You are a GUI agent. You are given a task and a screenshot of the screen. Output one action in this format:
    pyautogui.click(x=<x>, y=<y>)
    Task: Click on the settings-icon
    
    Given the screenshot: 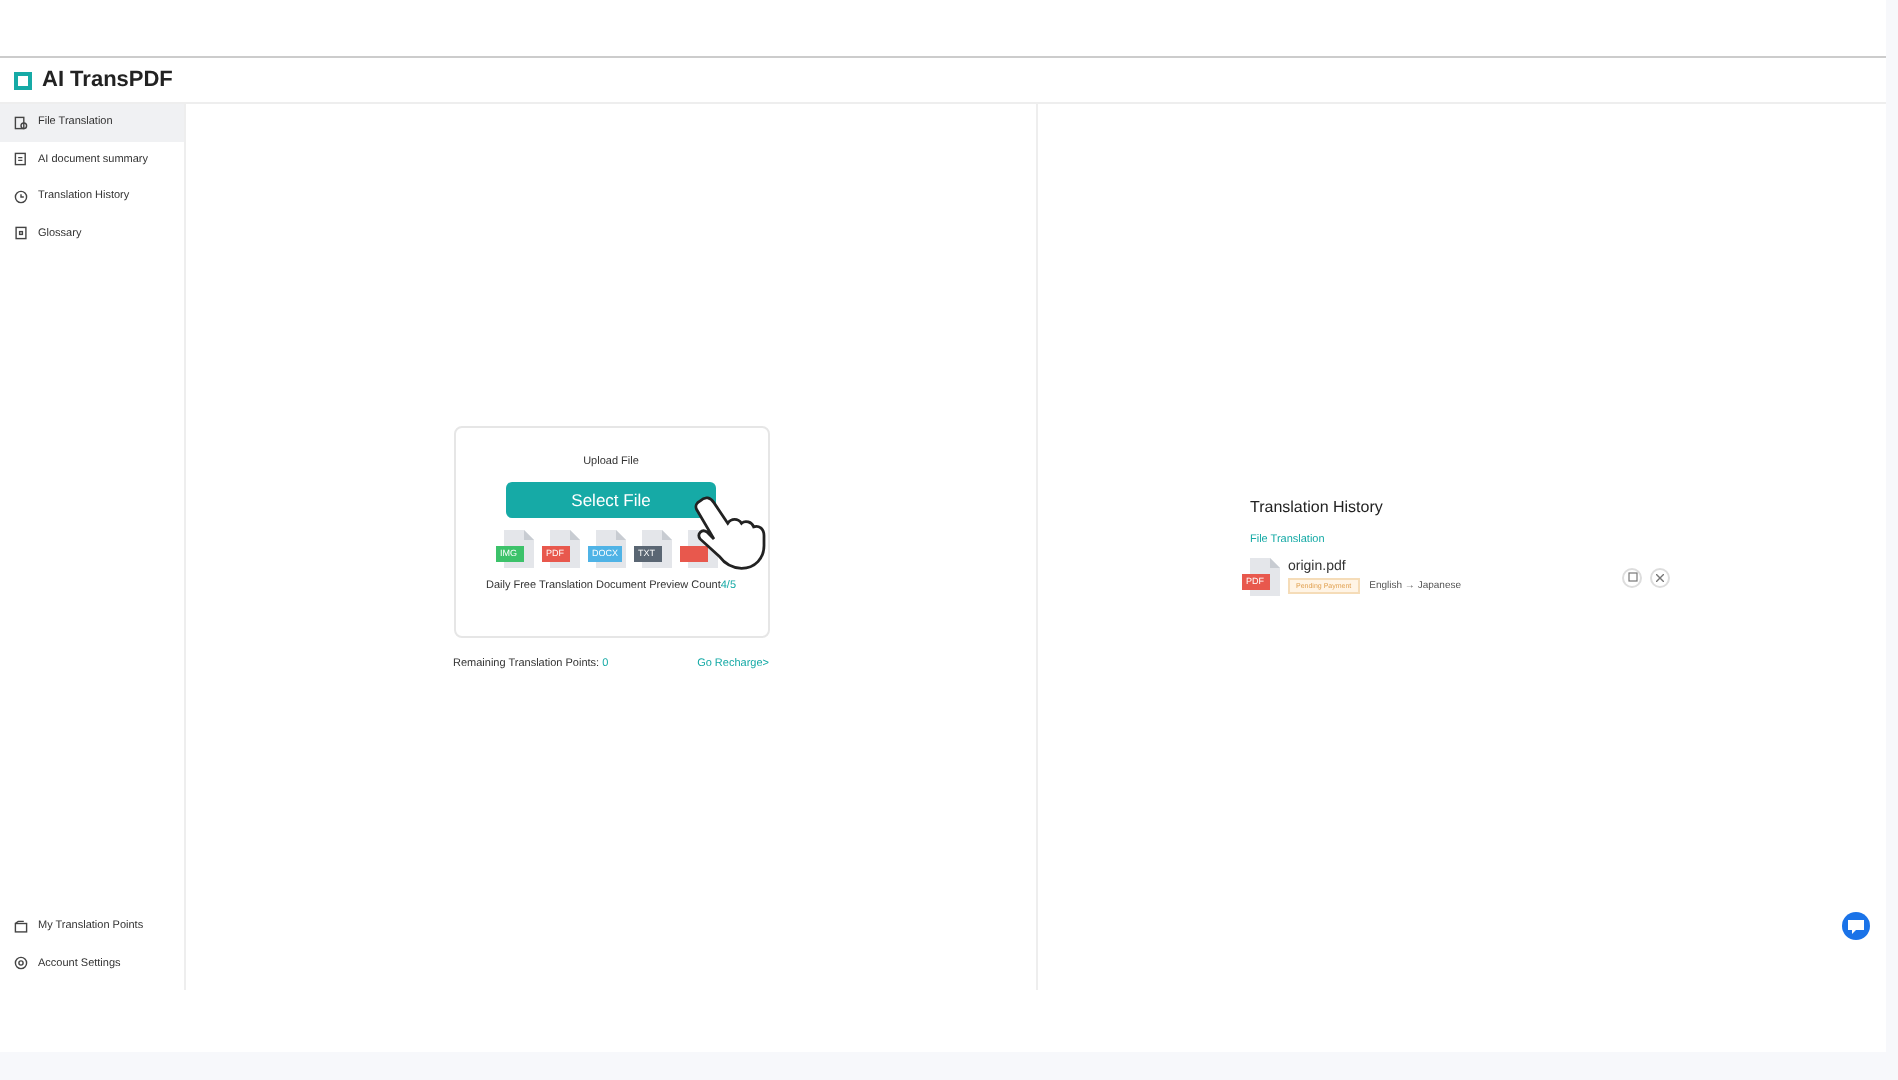 What is the action you would take?
    pyautogui.click(x=21, y=963)
    